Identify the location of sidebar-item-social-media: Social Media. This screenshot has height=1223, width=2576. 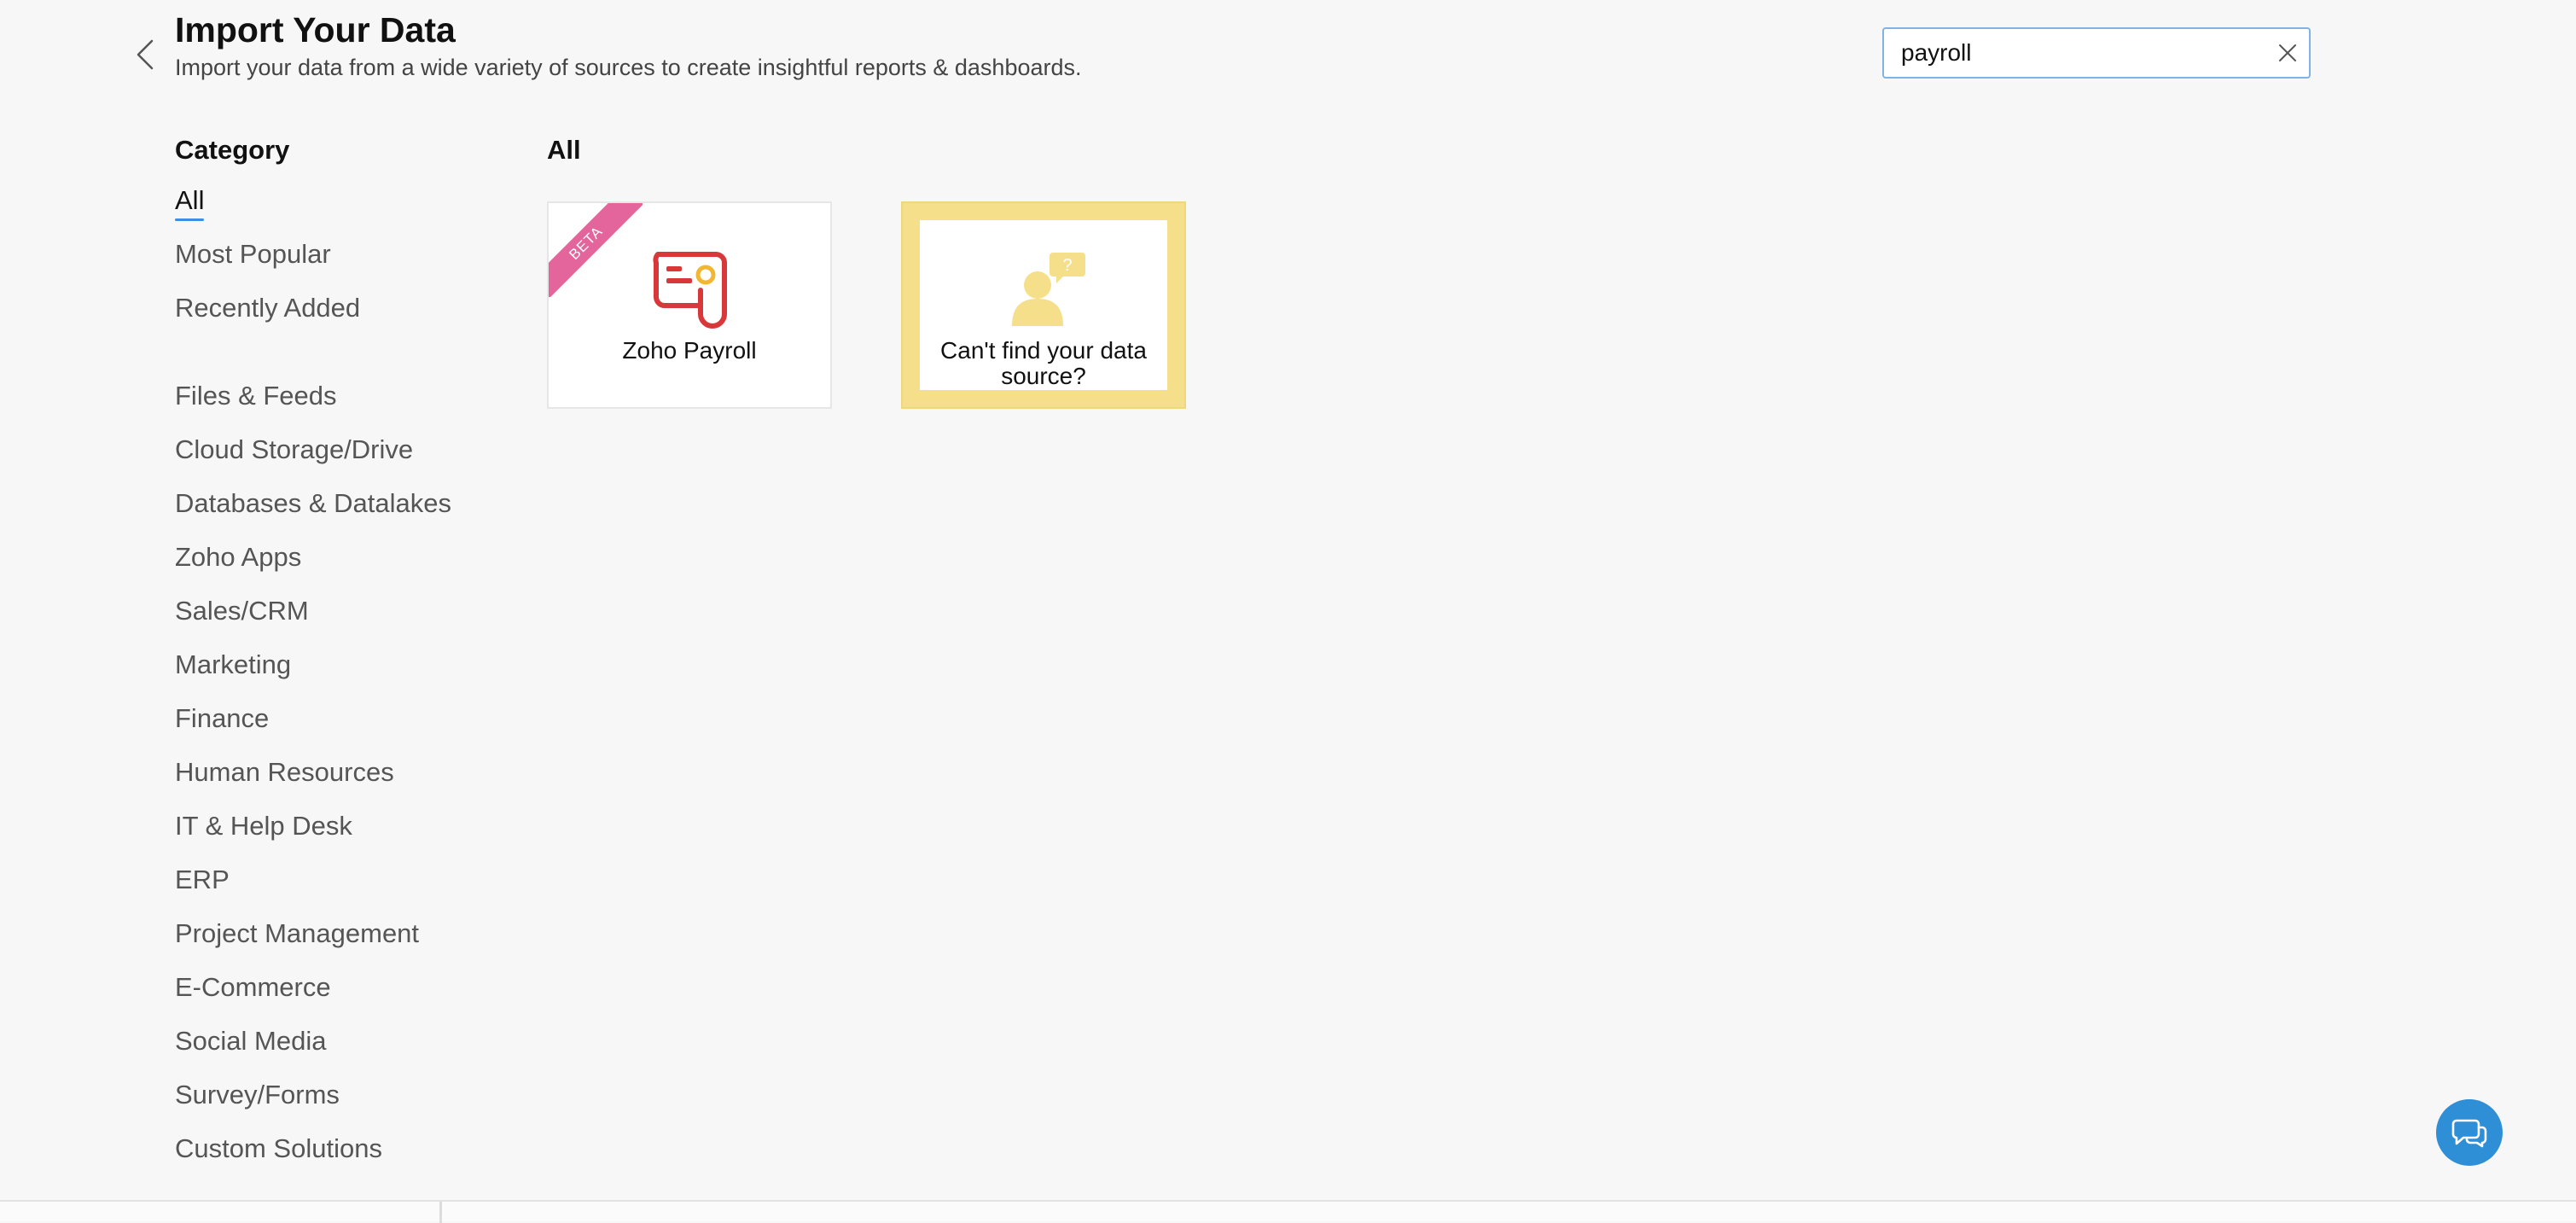
(250, 1041).